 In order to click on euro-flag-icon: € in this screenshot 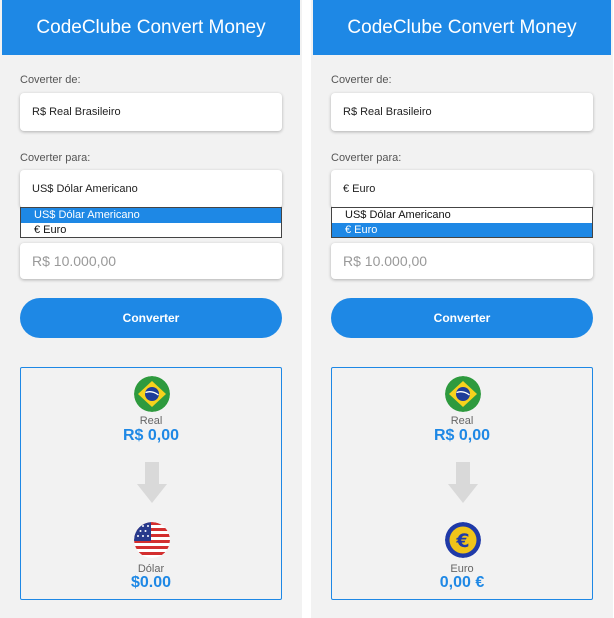, I will do `click(463, 540)`.